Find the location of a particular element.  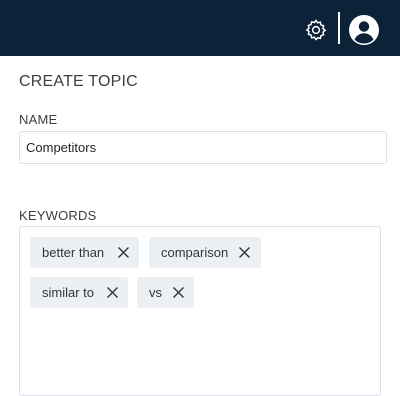

keyword-chip-label: vs is located at coordinates (155, 292).